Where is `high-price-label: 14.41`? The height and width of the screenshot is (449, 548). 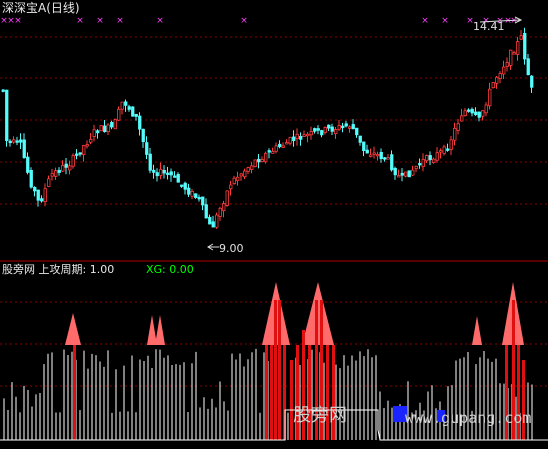 high-price-label: 14.41 is located at coordinates (489, 26).